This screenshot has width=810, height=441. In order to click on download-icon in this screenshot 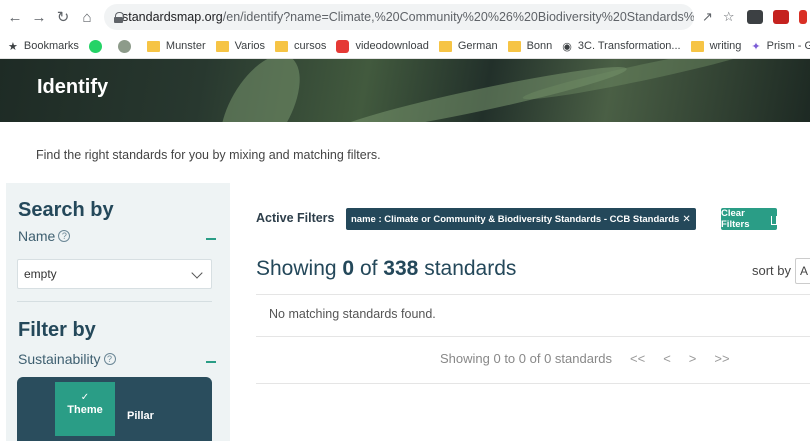, I will do `click(343, 46)`.